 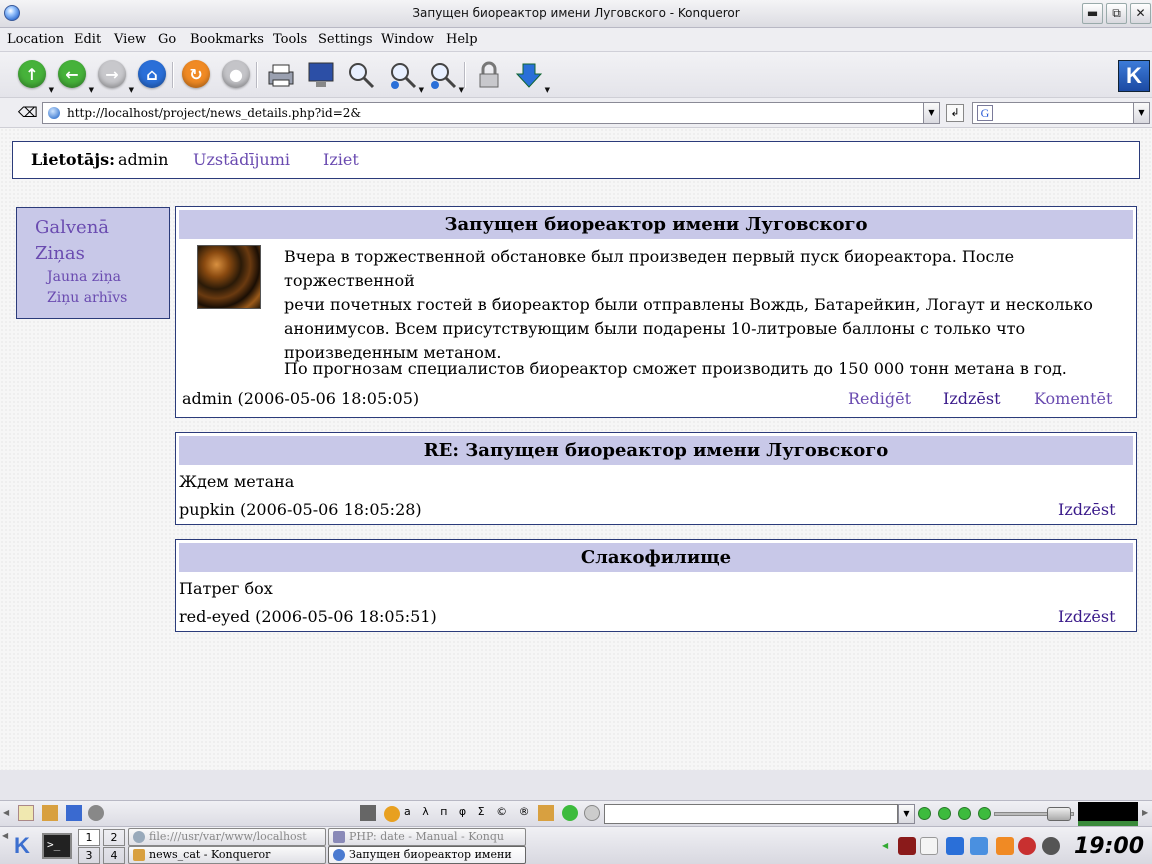 I want to click on comment-meta: pupkin (2006-05-06 18:05:28), so click(x=300, y=509).